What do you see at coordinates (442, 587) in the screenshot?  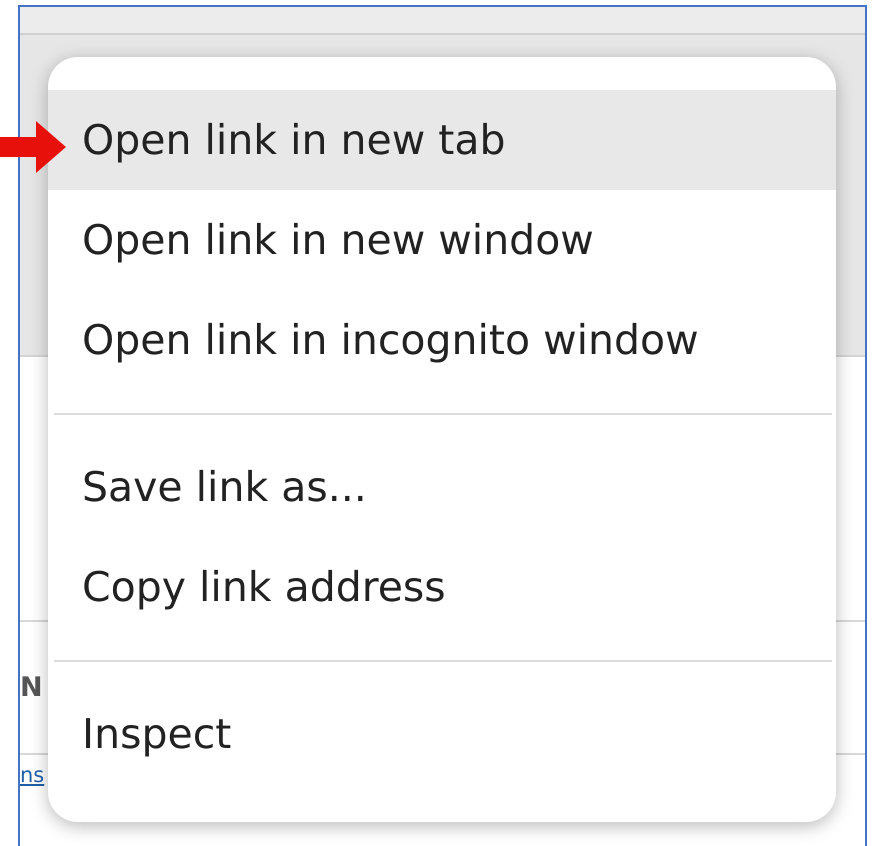 I see `menu-item: Copy link address` at bounding box center [442, 587].